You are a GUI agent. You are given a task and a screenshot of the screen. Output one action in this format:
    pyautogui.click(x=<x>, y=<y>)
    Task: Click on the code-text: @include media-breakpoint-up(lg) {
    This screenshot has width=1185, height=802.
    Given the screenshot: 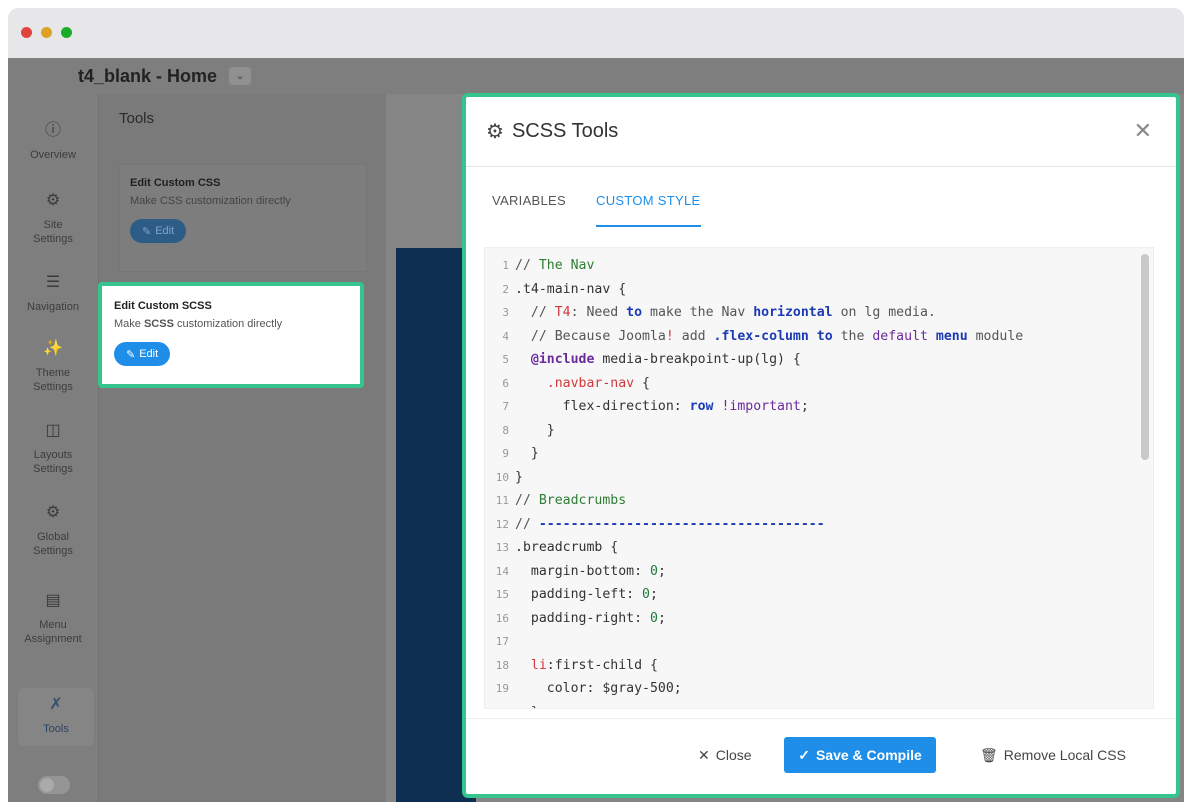 What is the action you would take?
    pyautogui.click(x=665, y=360)
    